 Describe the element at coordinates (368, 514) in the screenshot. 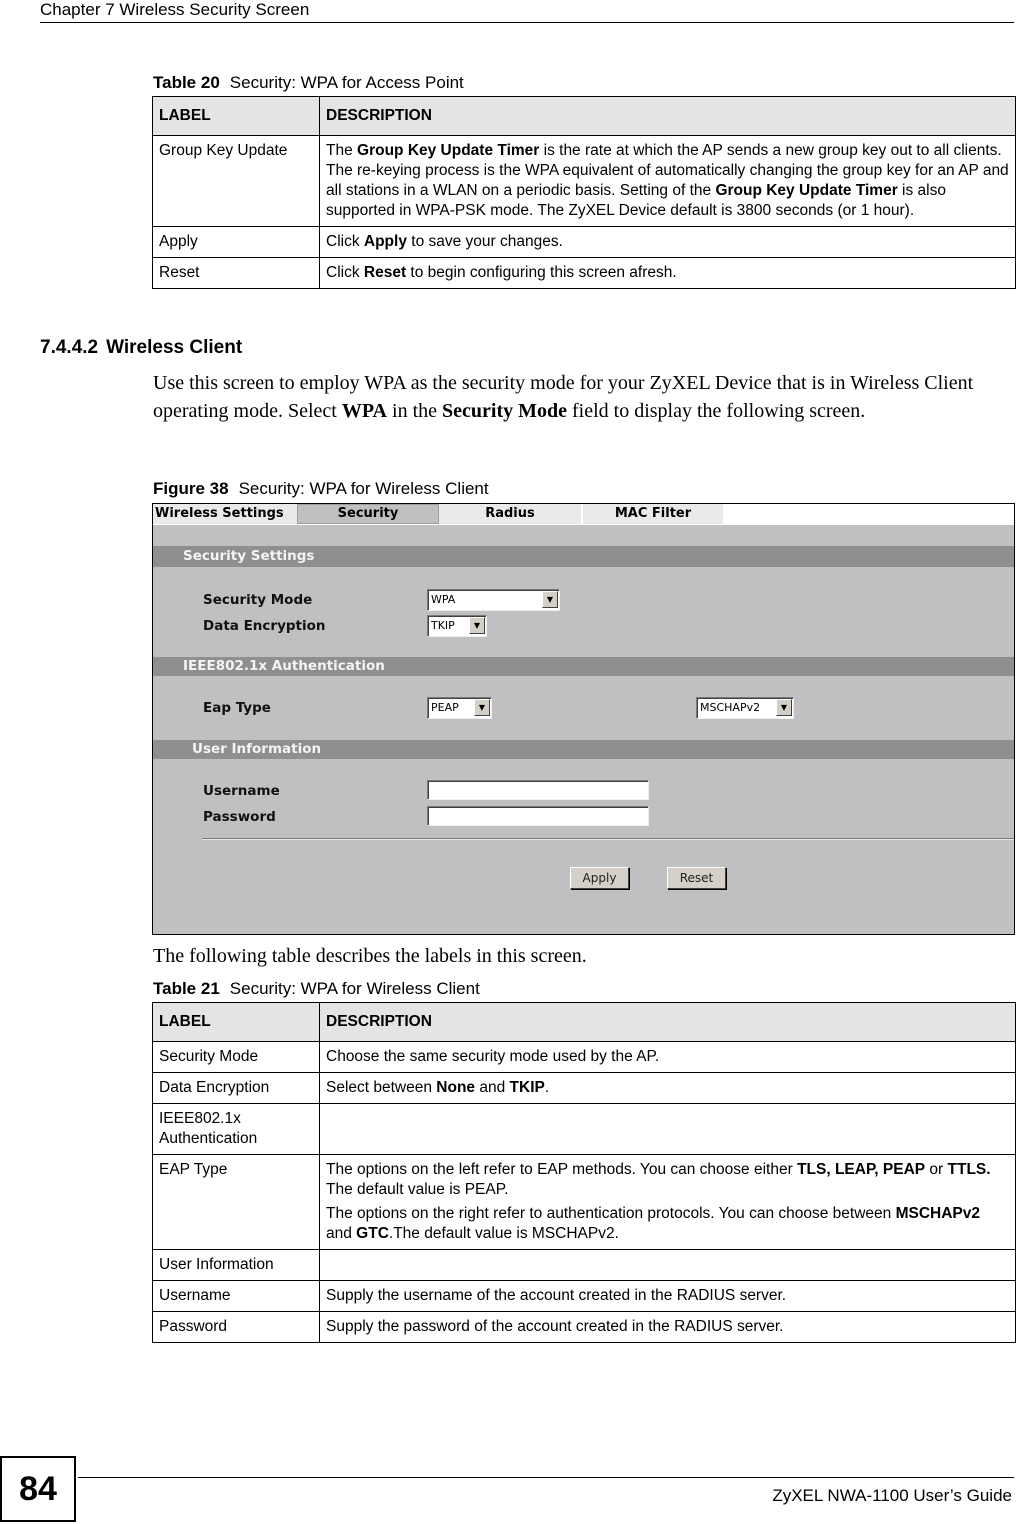

I see `tab-security: Security` at that location.